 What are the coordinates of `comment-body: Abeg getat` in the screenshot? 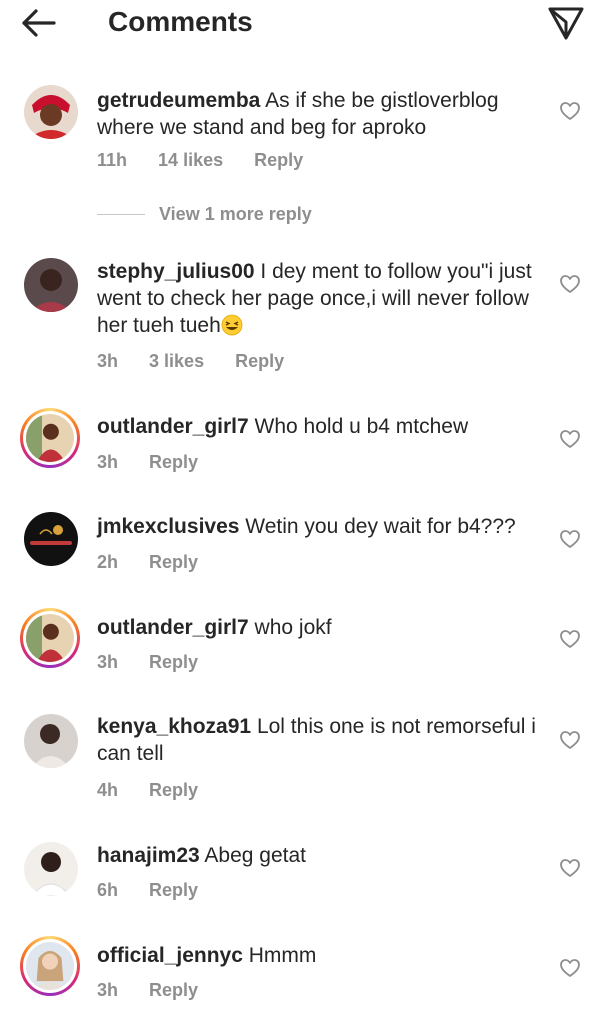 It's located at (255, 855).